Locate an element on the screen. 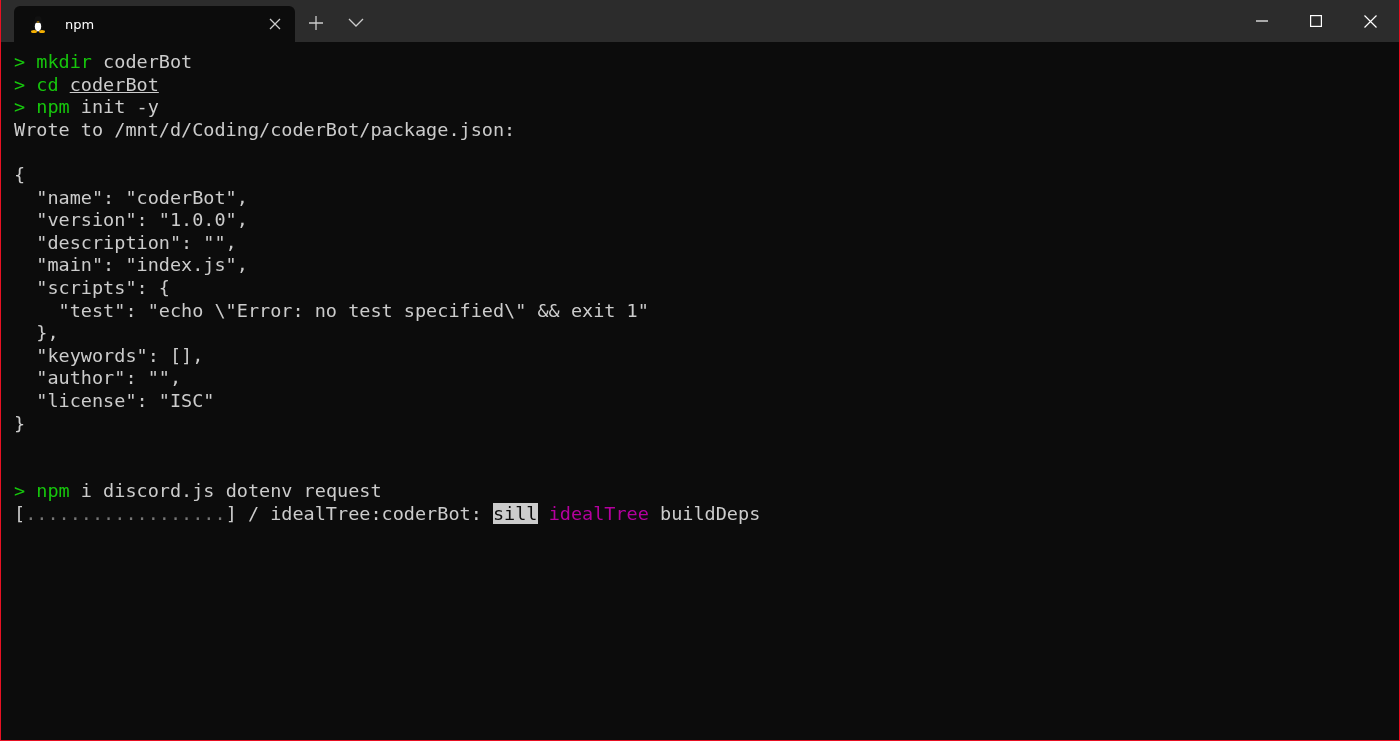 This screenshot has height=741, width=1400. terminal-text: { is located at coordinates (20, 174).